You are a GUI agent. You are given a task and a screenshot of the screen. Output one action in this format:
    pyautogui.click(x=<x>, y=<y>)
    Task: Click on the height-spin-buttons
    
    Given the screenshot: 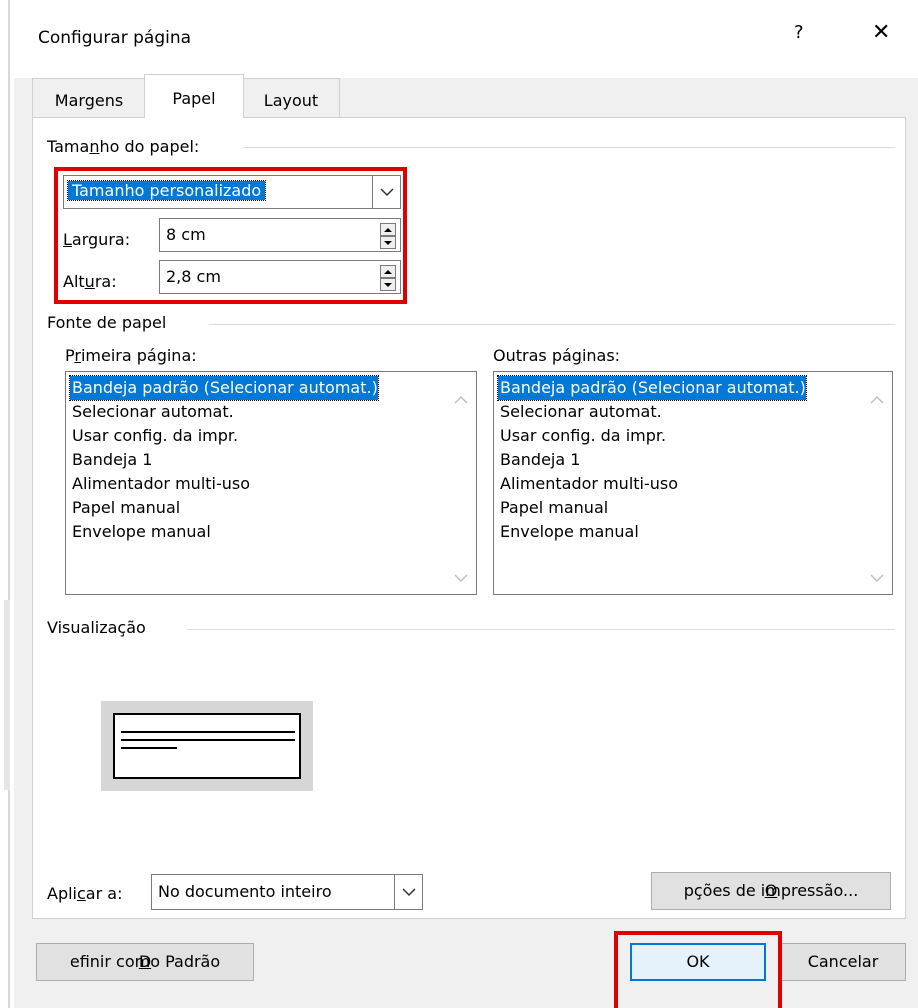 What is the action you would take?
    pyautogui.click(x=388, y=278)
    